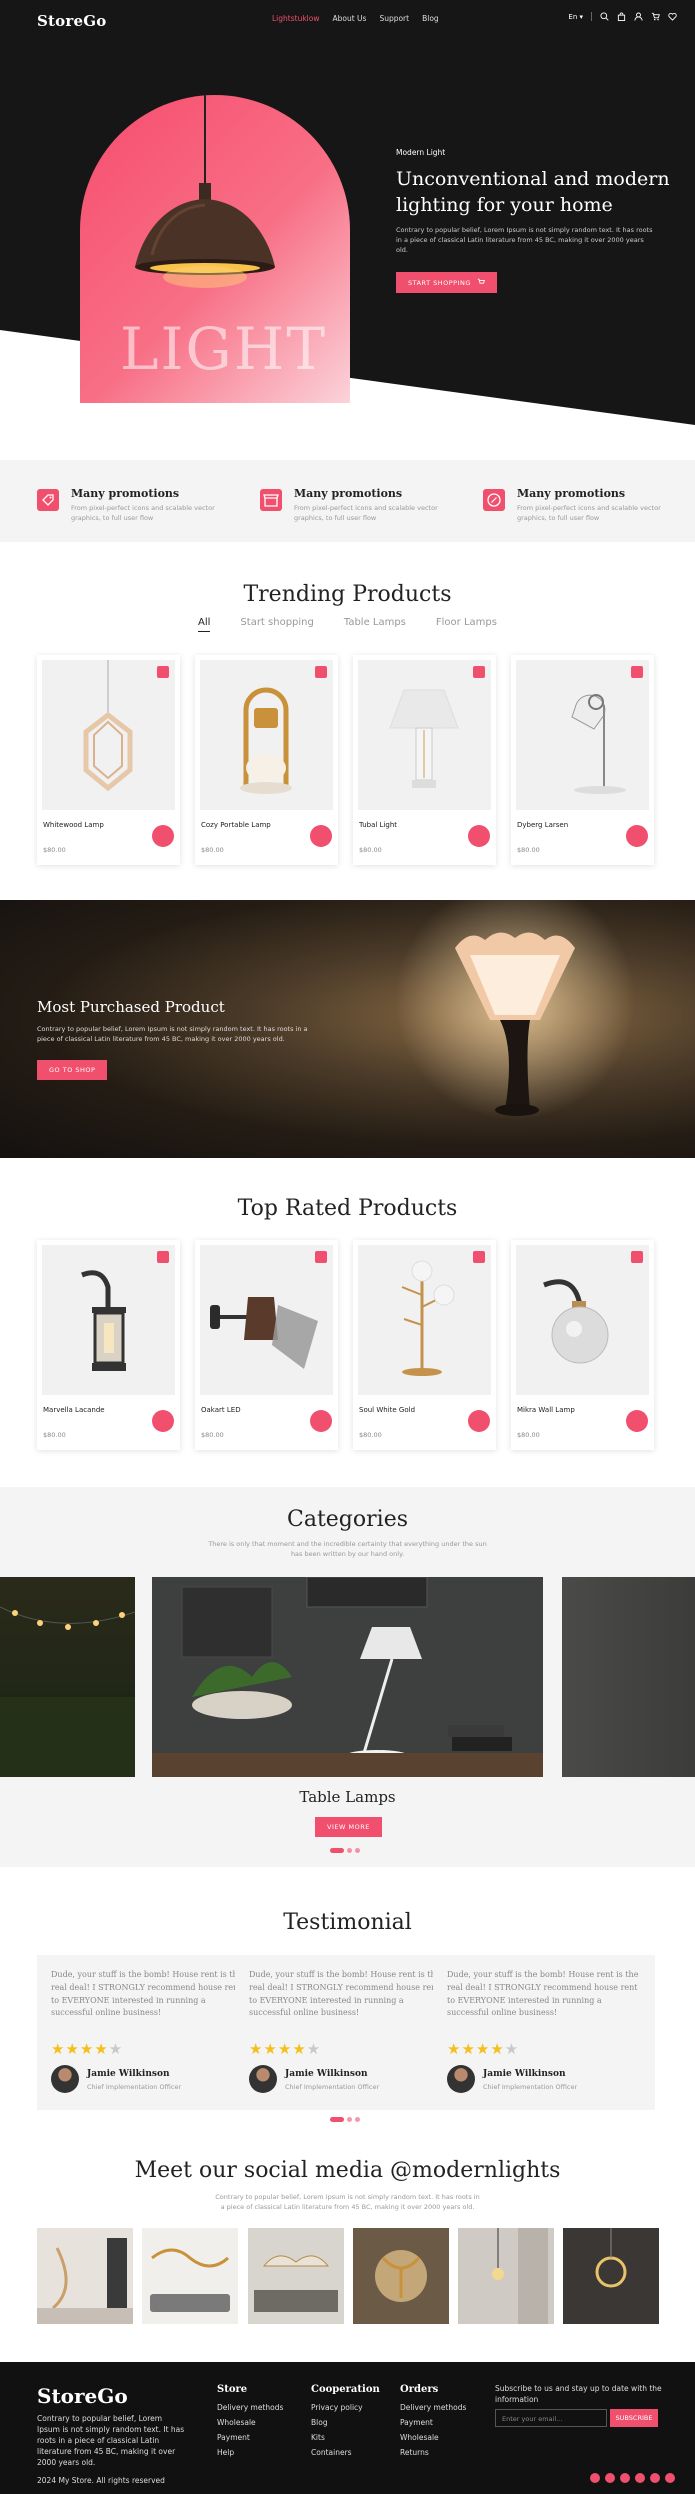  Describe the element at coordinates (424, 1320) in the screenshot. I see `product-image` at that location.